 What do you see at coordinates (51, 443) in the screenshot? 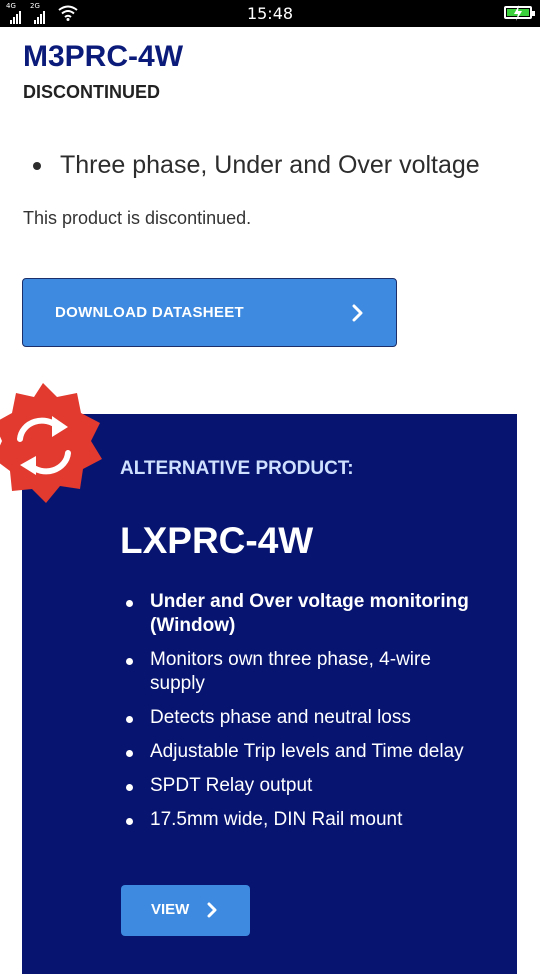
I see `refresh-icon` at bounding box center [51, 443].